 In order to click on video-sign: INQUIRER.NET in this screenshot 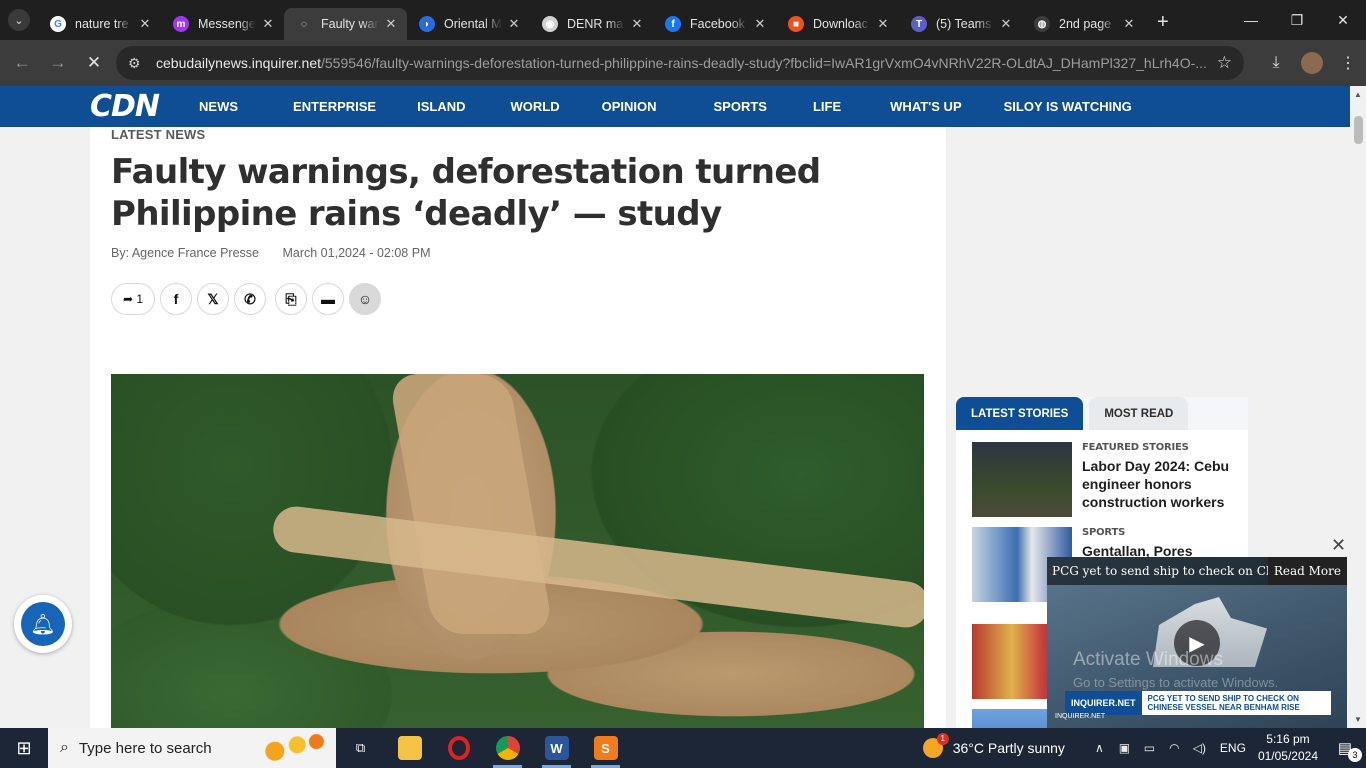, I will do `click(1080, 716)`.